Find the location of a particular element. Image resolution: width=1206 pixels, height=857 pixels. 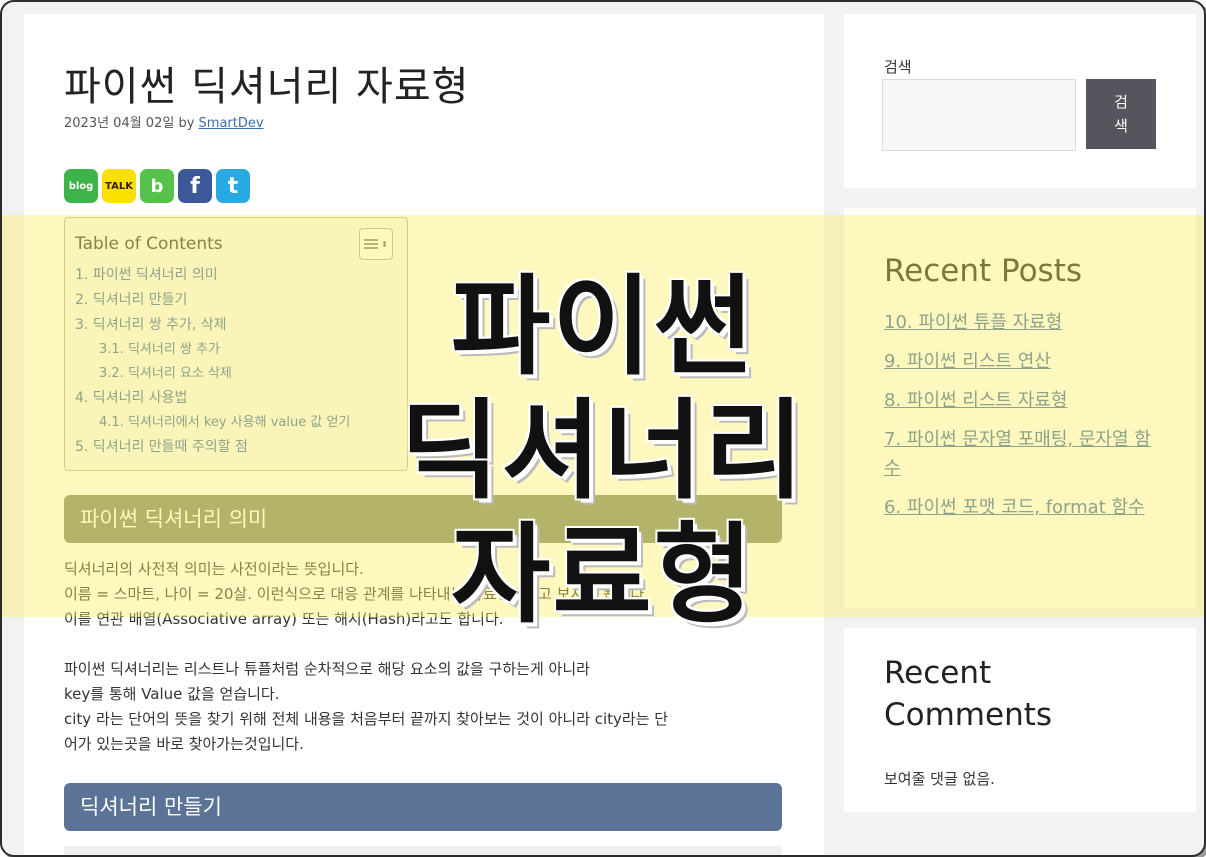

section-heading-create: 딕셔너리 만들기 is located at coordinates (423, 807).